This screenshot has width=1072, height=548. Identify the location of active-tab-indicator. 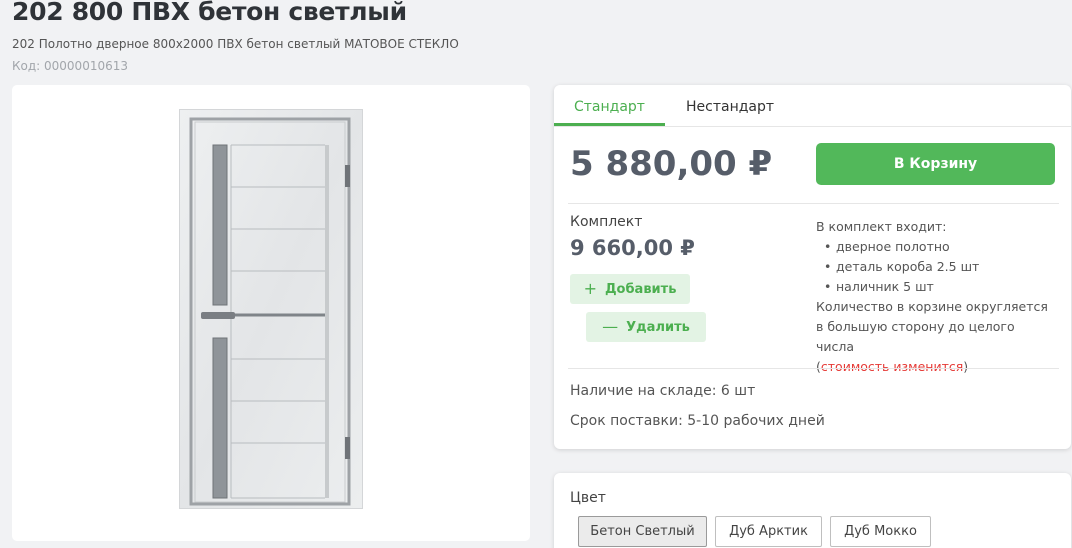
(609, 124).